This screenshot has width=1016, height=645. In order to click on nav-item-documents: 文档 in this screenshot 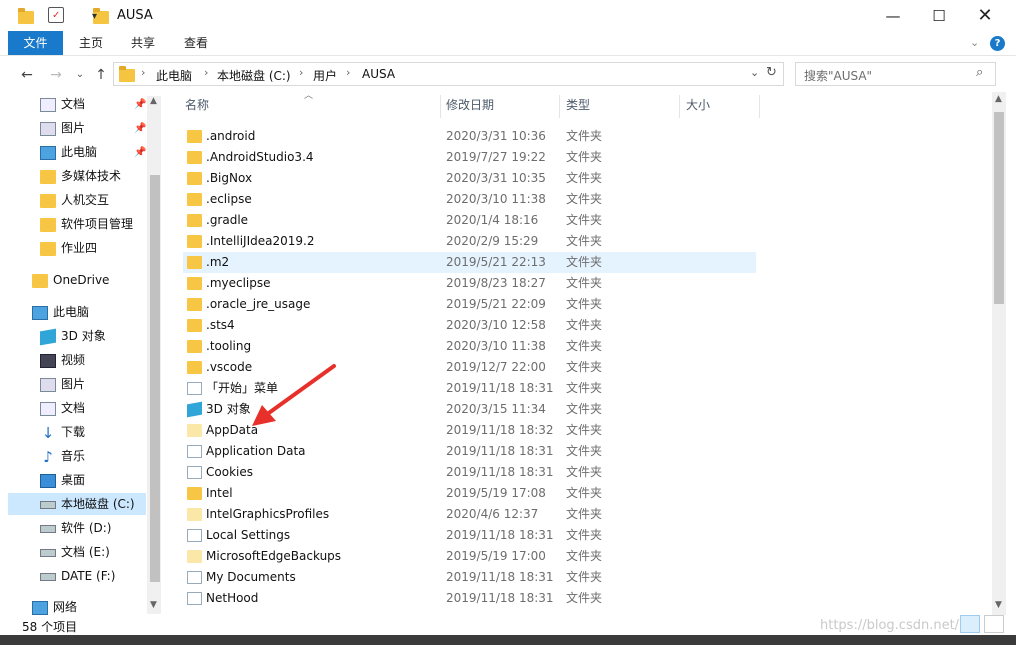, I will do `click(62, 104)`.